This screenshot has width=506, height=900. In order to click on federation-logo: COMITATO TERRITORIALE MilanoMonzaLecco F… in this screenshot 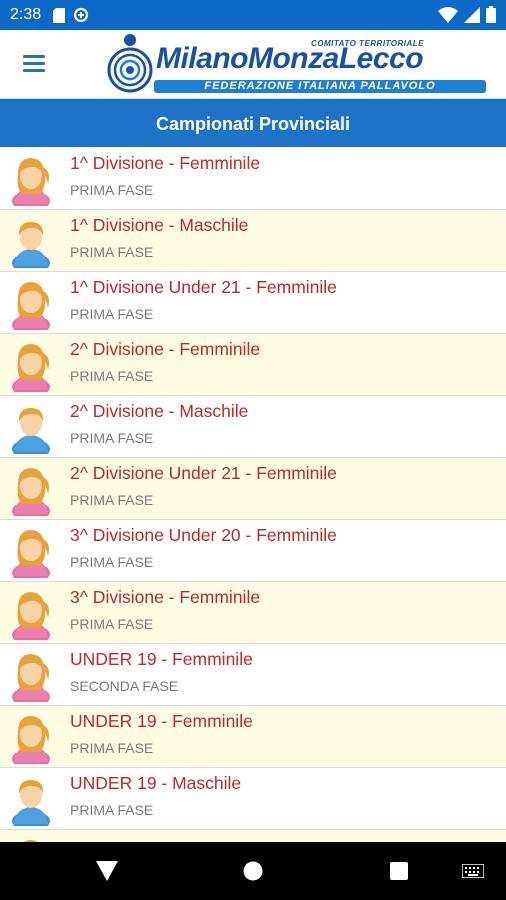, I will do `click(298, 64)`.